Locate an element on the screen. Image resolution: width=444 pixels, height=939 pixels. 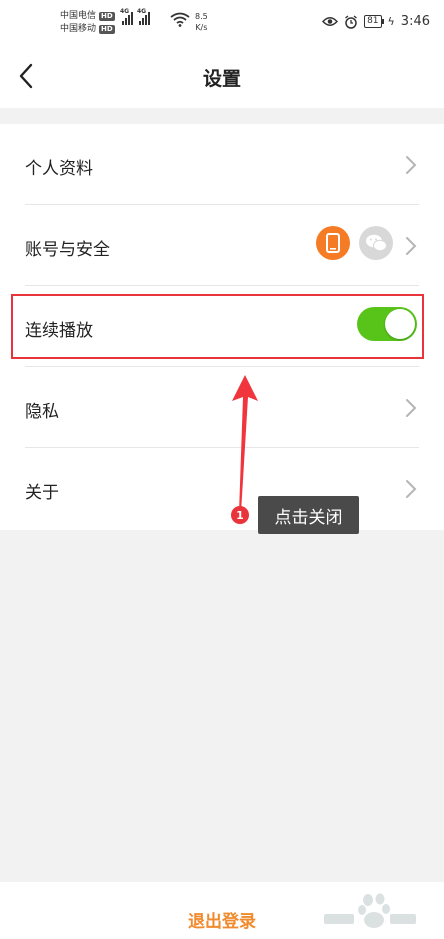
settings-item-privacy: 隐私 is located at coordinates (222, 407).